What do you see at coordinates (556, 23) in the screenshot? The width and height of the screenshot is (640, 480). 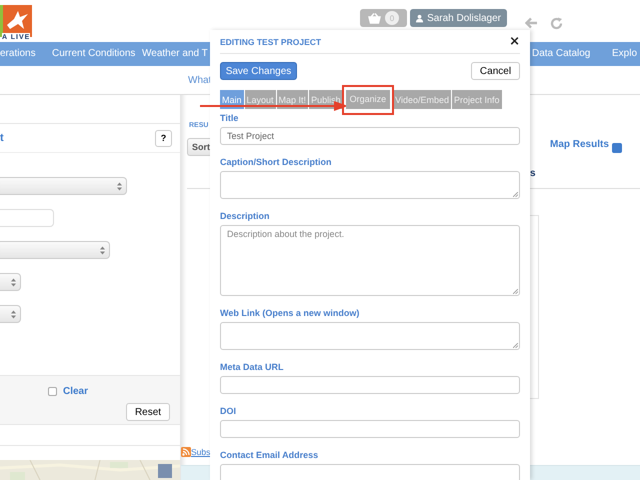 I see `refresh-icon` at bounding box center [556, 23].